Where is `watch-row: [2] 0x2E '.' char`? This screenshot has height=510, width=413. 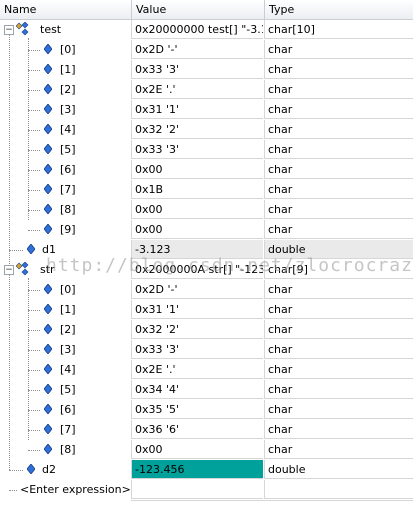 watch-row: [2] 0x2E '.' char is located at coordinates (206, 90).